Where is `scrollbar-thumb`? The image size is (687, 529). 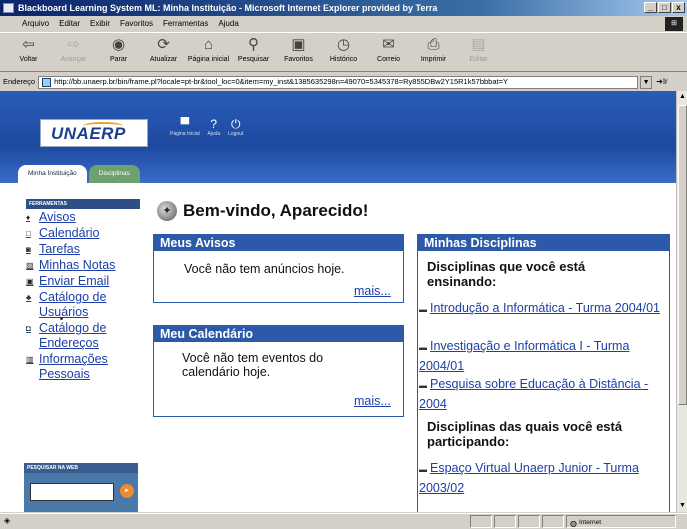 scrollbar-thumb is located at coordinates (682, 255).